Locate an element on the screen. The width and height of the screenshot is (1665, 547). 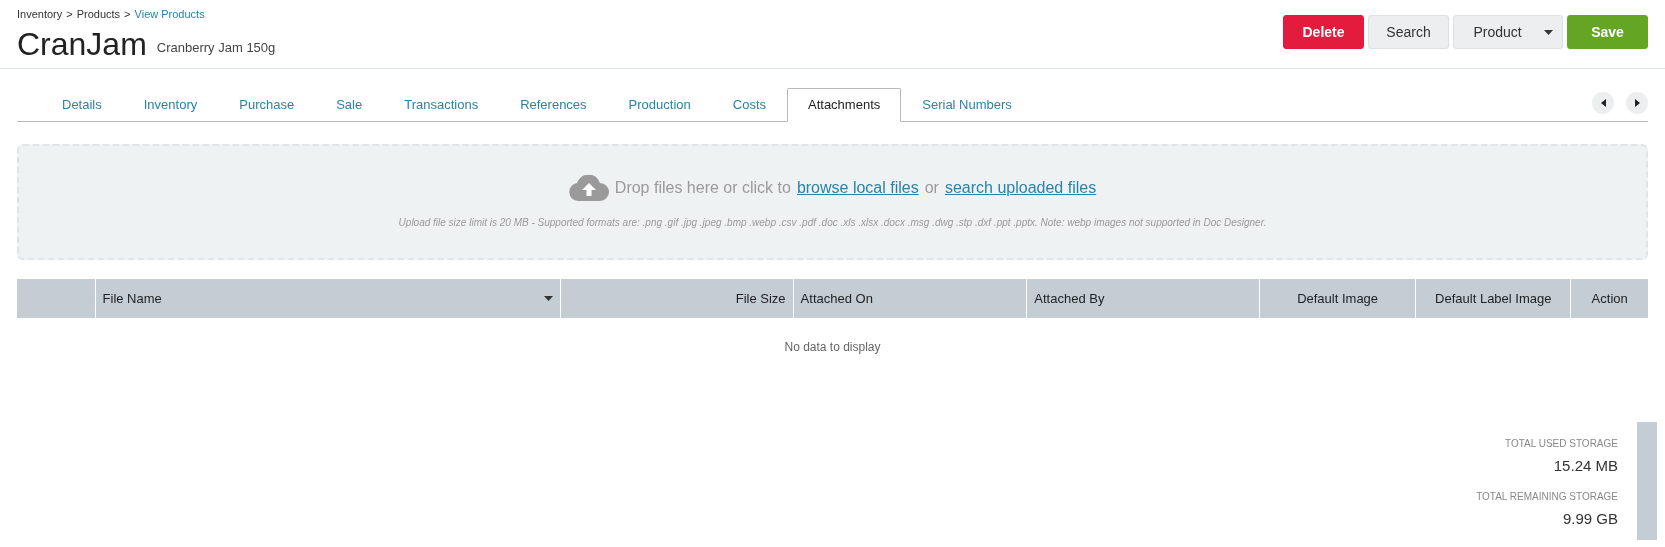
storage-value: 9.99 GB is located at coordinates (1590, 518).